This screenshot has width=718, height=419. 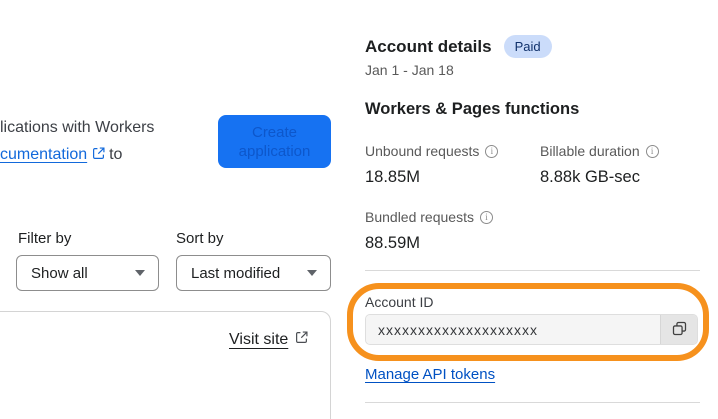 I want to click on stat-label-row: Bundled requests i, so click(x=429, y=217).